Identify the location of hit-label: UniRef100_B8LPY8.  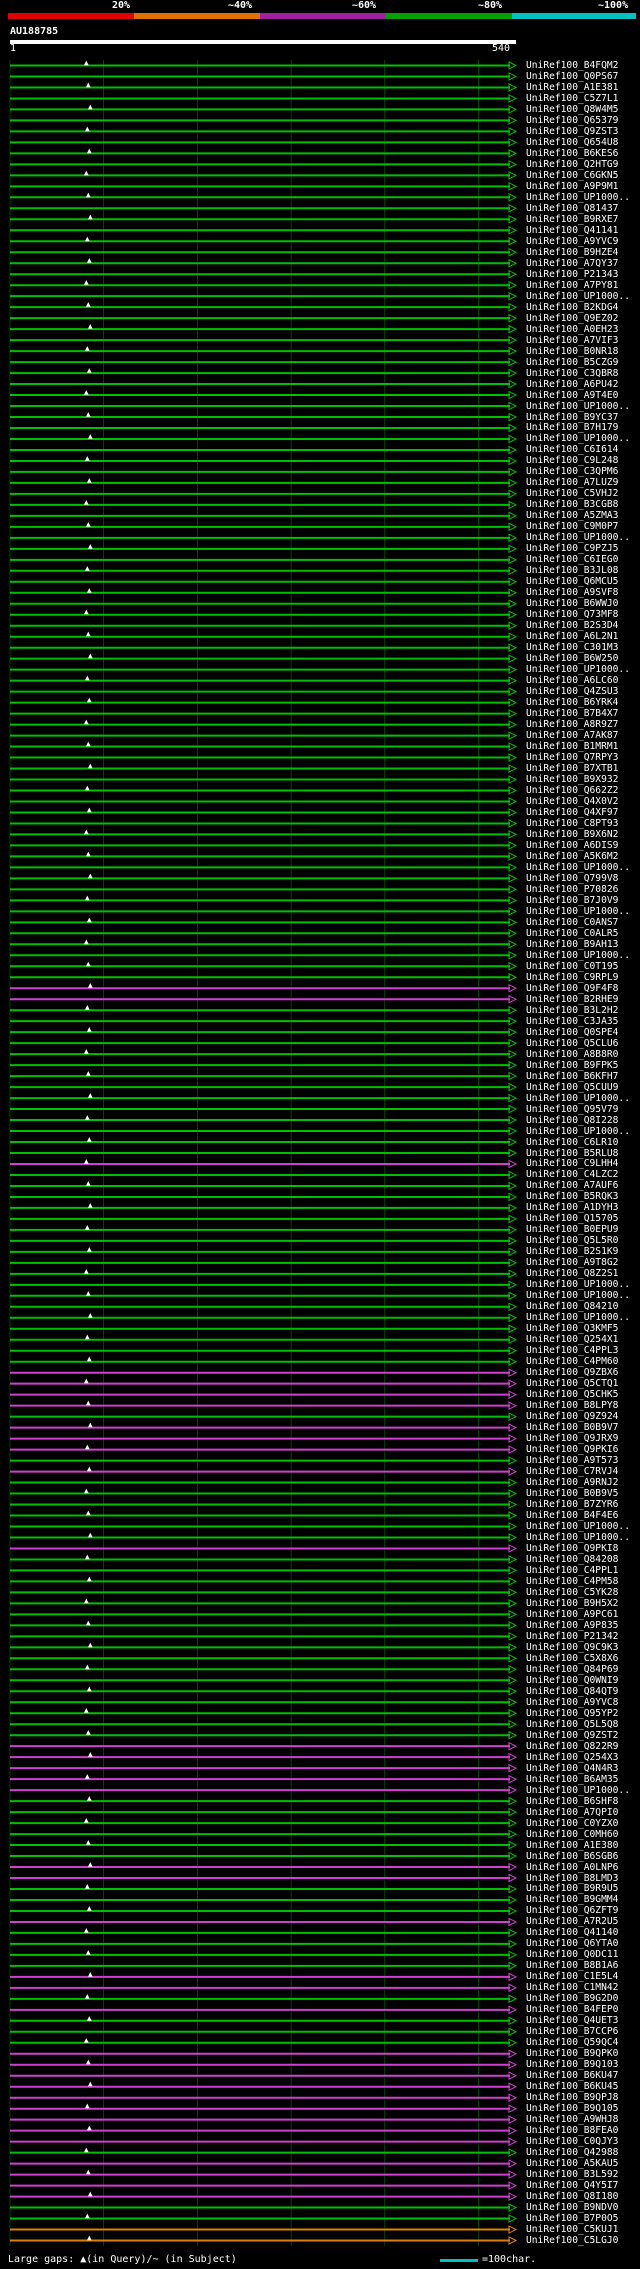
(572, 1405).